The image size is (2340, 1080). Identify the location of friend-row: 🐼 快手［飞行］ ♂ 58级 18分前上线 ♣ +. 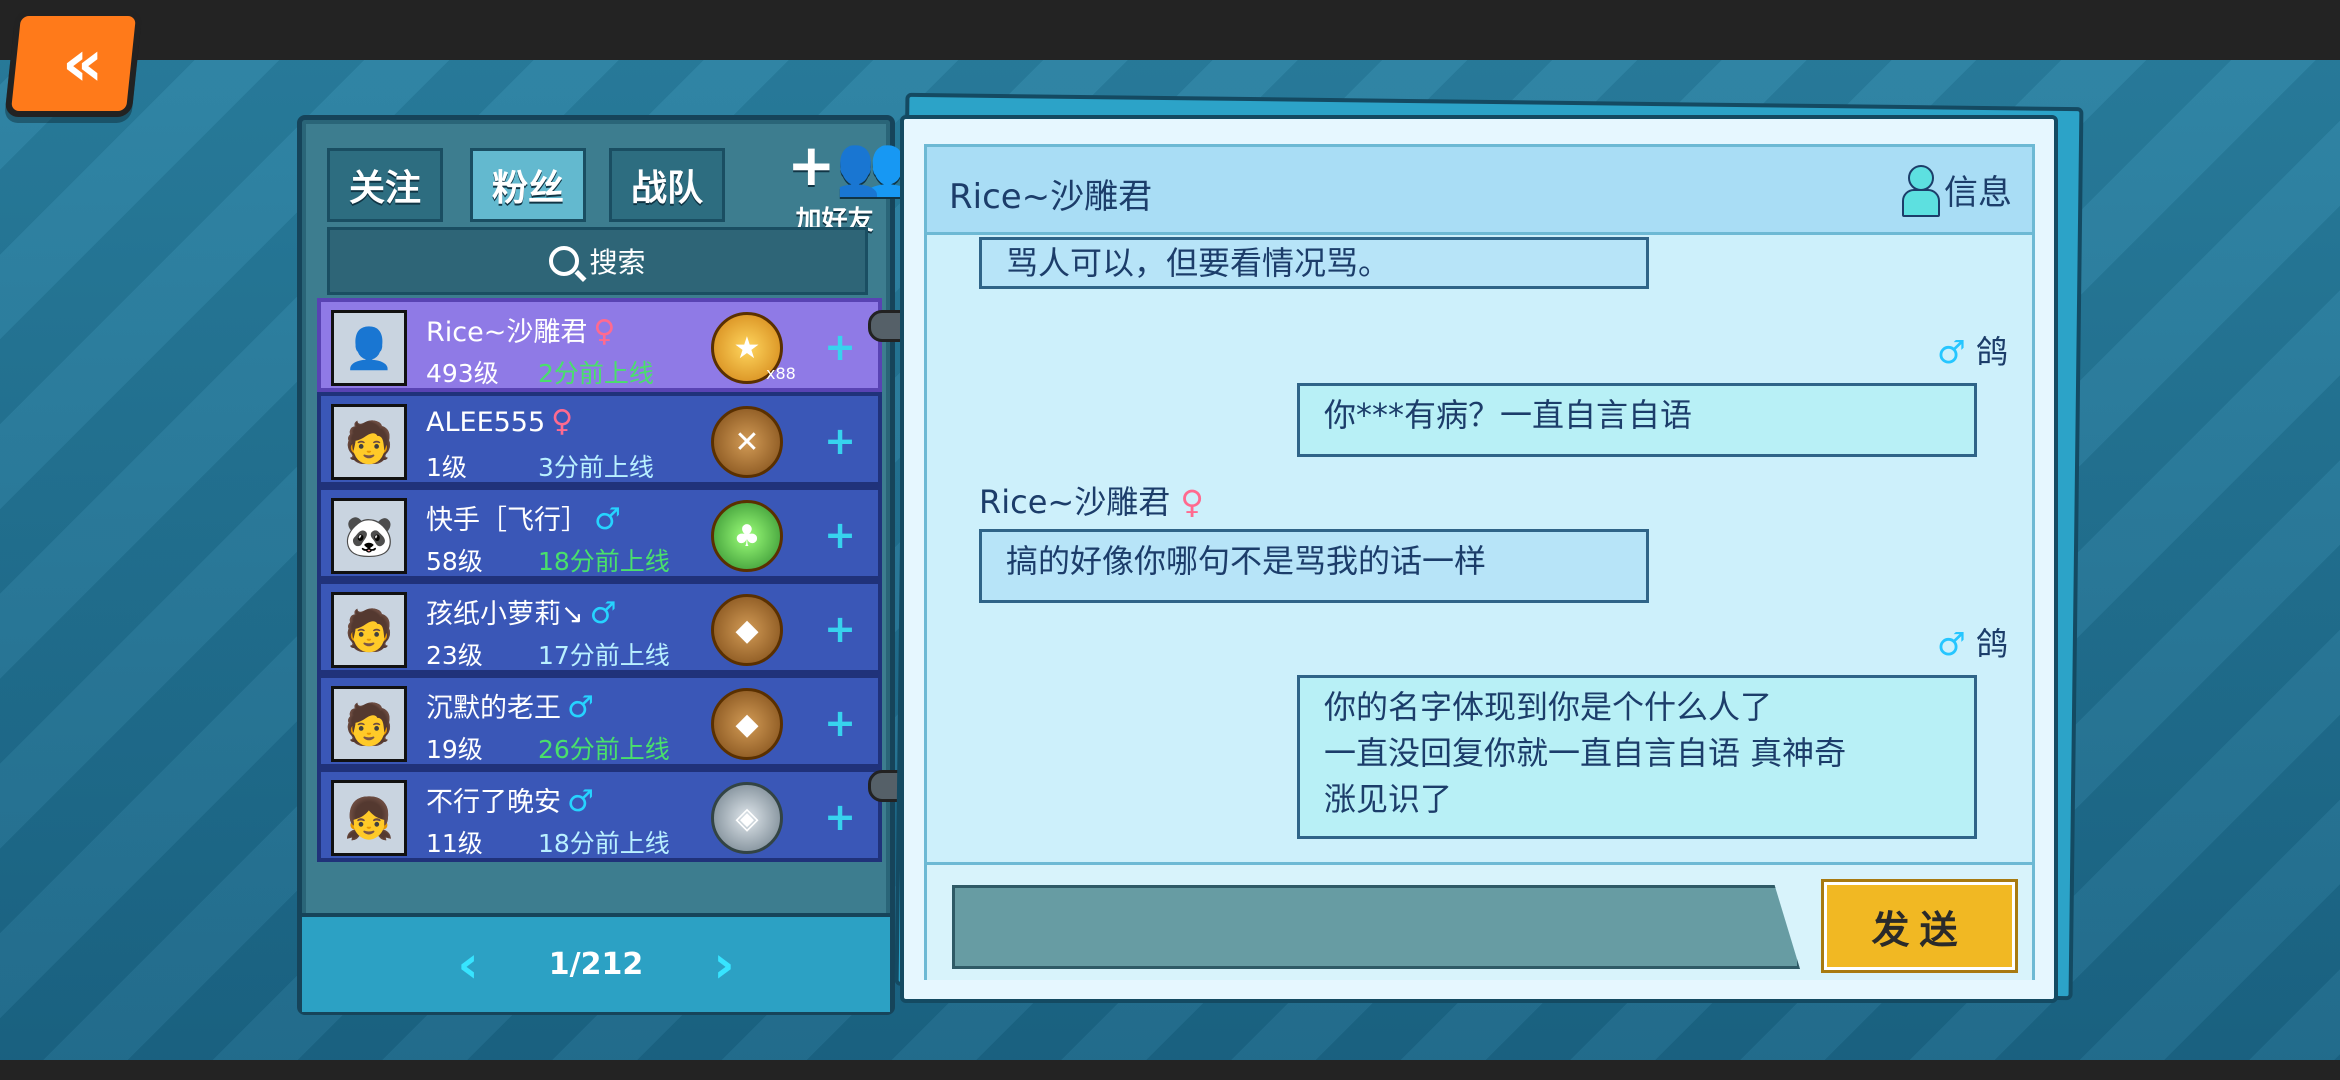
(599, 533).